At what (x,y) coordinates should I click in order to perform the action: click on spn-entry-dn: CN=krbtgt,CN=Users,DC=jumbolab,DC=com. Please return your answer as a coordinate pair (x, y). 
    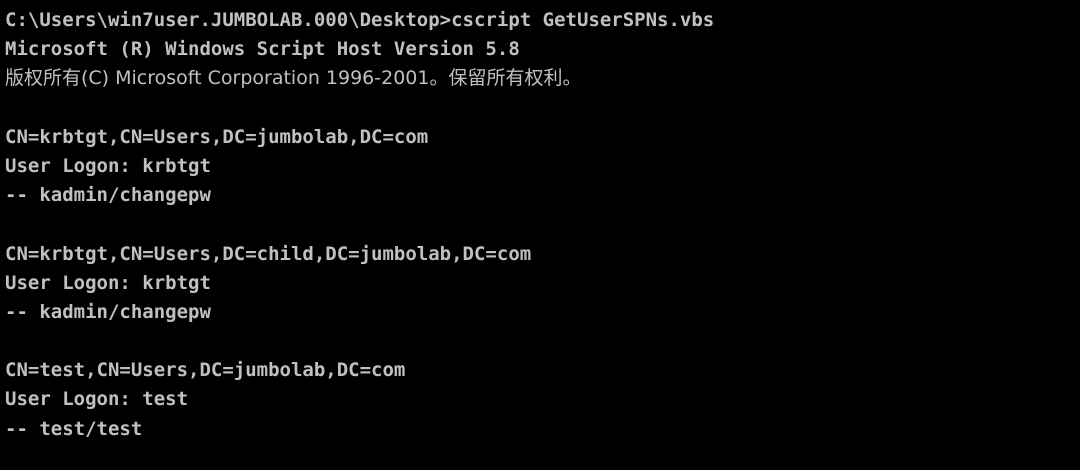
    Looking at the image, I should click on (217, 136).